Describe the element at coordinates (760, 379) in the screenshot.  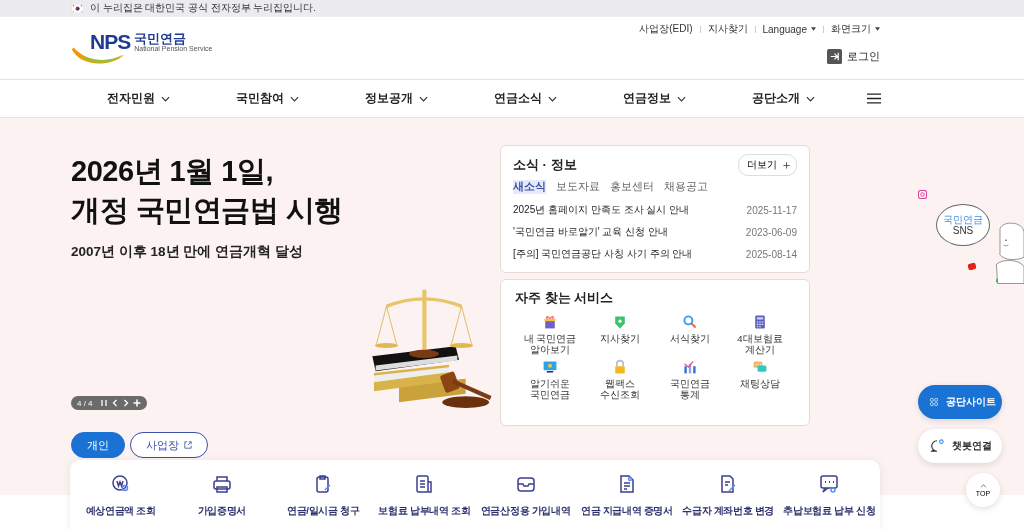
I see `service-item: 채팅상담` at that location.